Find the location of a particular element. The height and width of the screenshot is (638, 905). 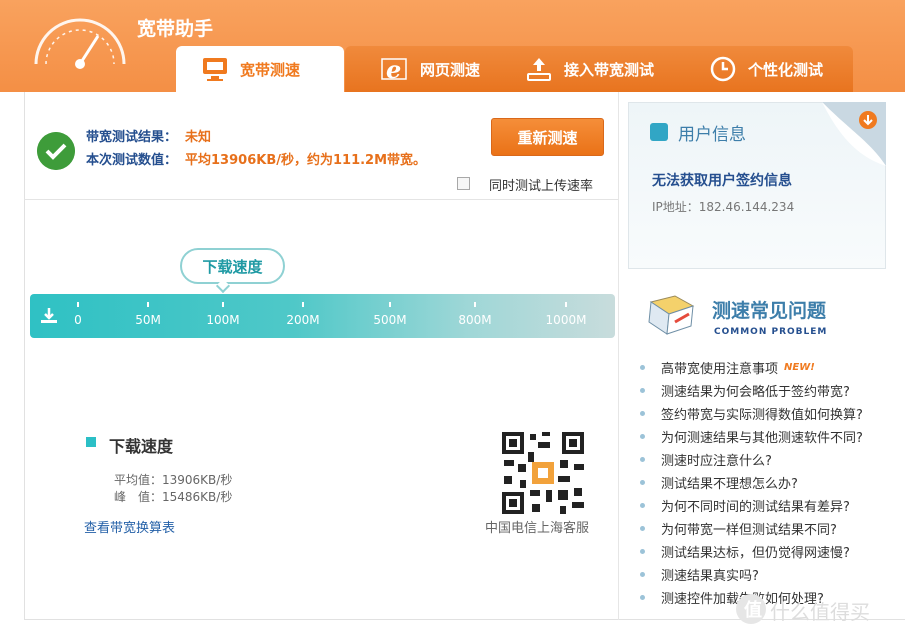

download-icon is located at coordinates (49, 315).